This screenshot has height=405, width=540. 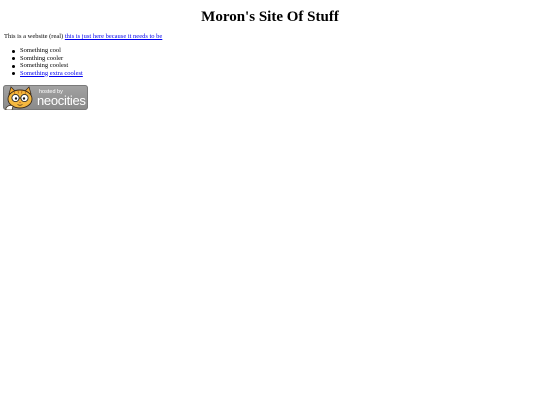 I want to click on intro-text: This is a website (real), so click(x=34, y=36).